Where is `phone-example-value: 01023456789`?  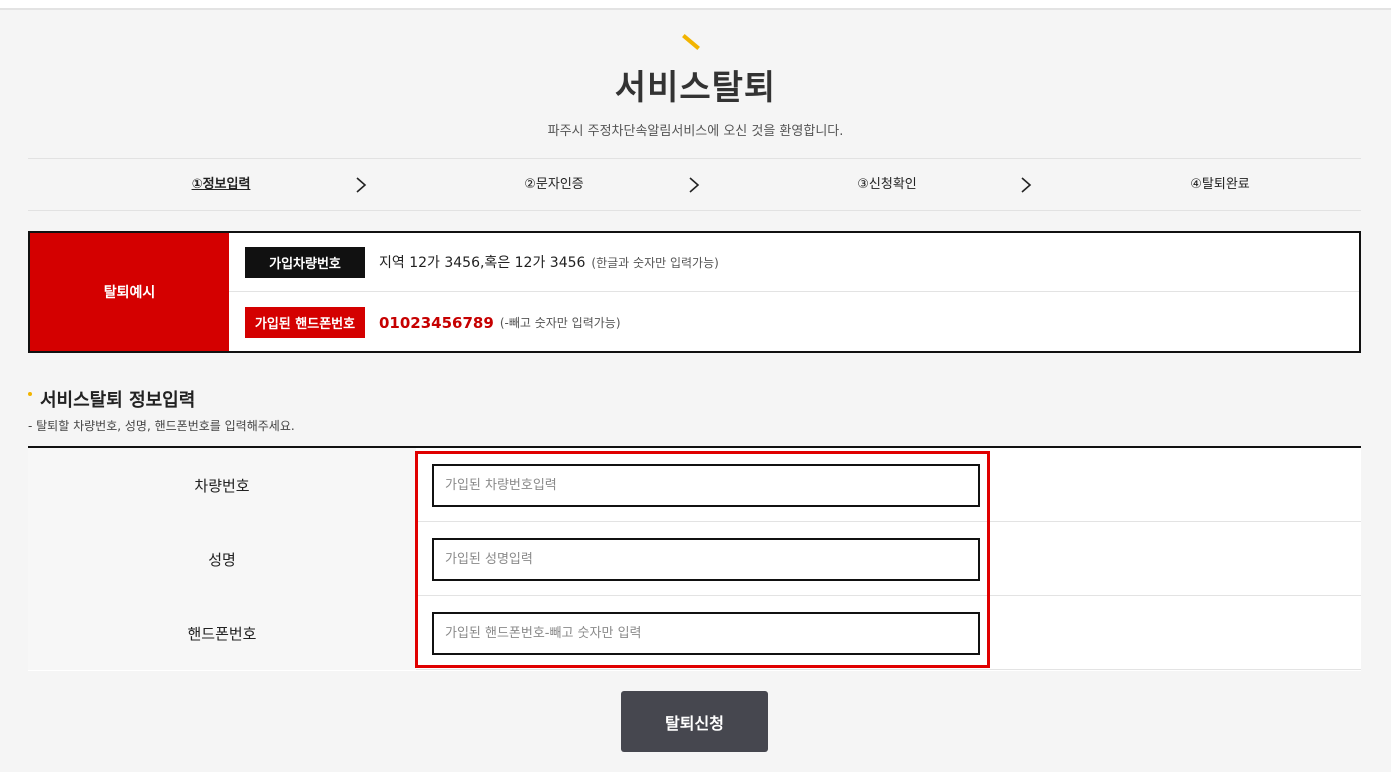
phone-example-value: 01023456789 is located at coordinates (436, 322).